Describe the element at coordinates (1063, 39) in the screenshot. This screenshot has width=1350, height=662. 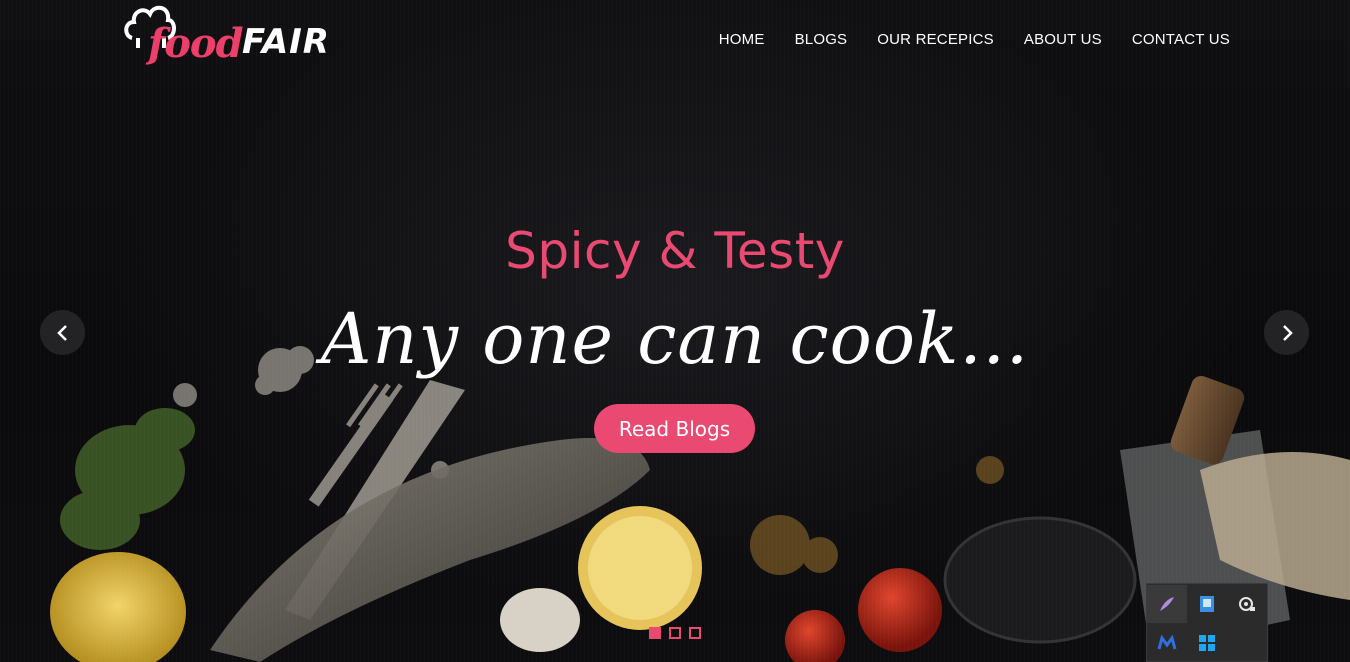
I see `nav-about: ABOUT US` at that location.